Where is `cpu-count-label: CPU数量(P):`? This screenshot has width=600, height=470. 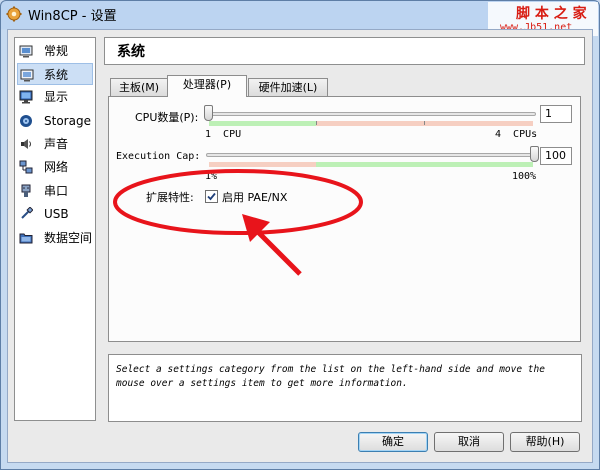
cpu-count-label: CPU数量(P): is located at coordinates (167, 117).